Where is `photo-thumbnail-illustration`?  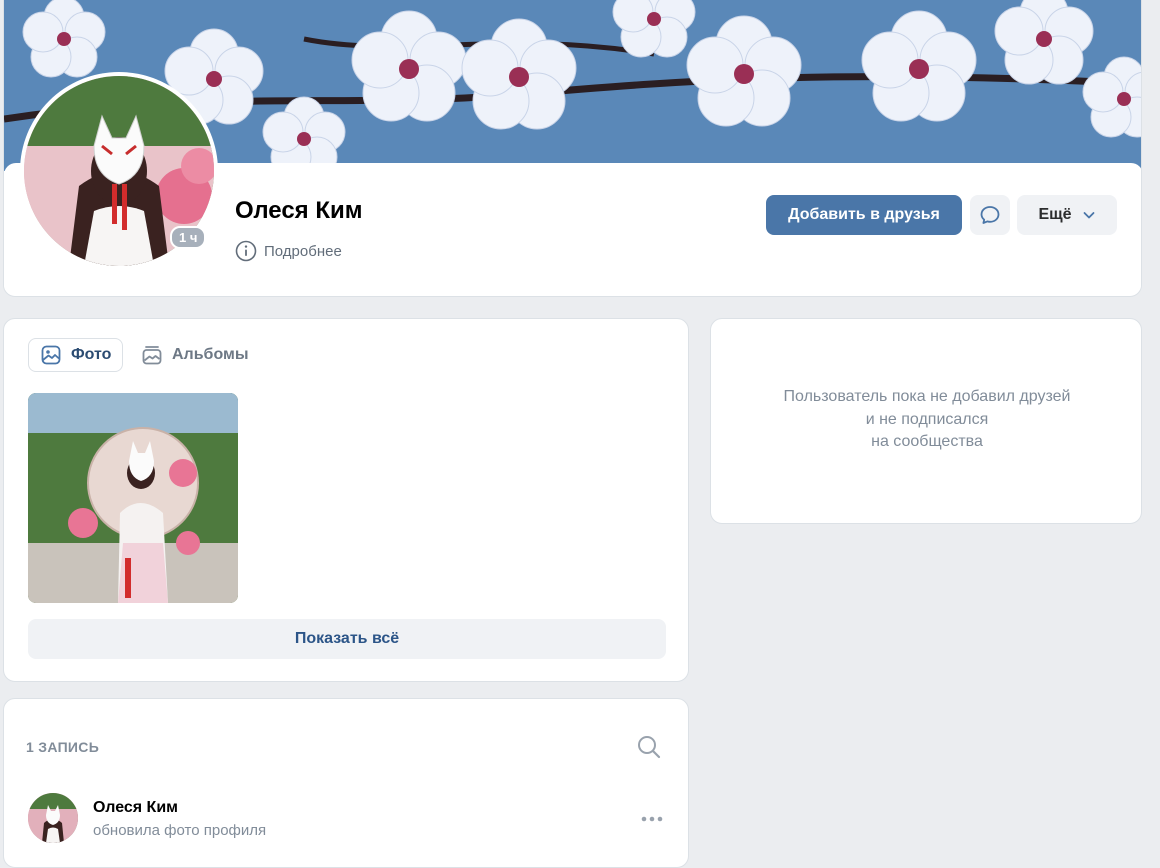
photo-thumbnail-illustration is located at coordinates (133, 498).